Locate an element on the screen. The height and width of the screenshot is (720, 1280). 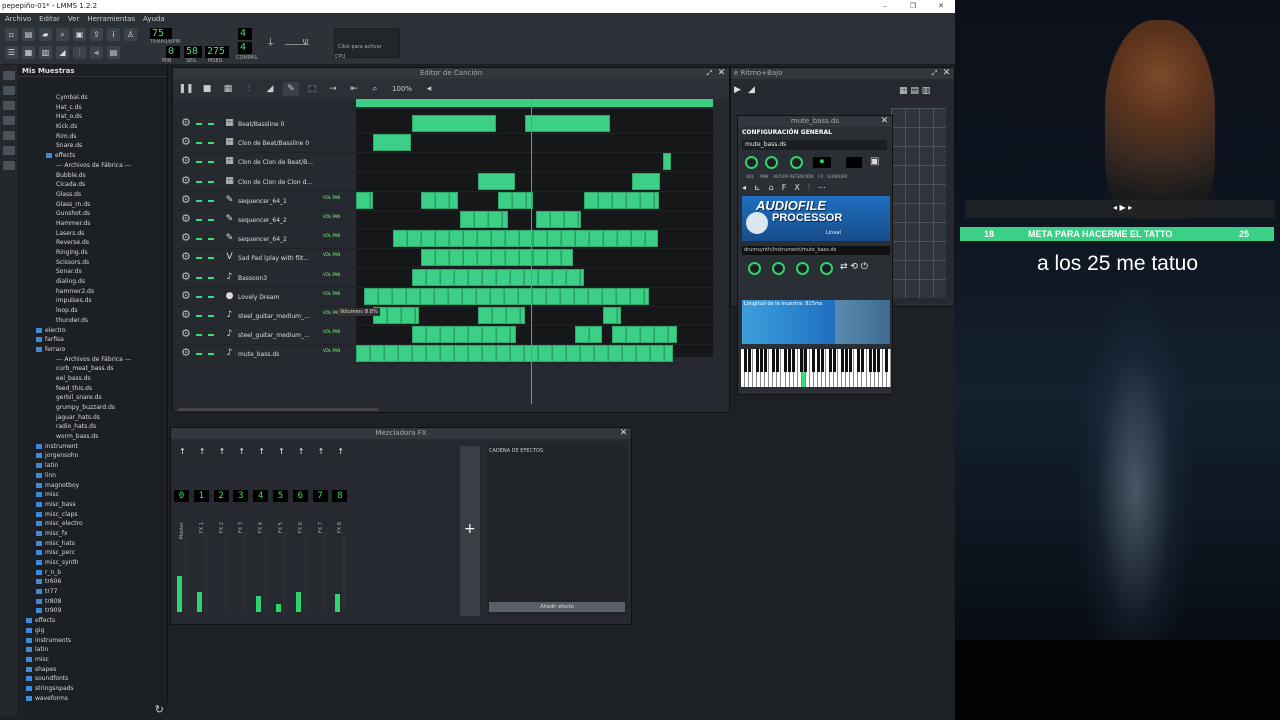
project-notes-icon: ▤ is located at coordinates (113, 52).